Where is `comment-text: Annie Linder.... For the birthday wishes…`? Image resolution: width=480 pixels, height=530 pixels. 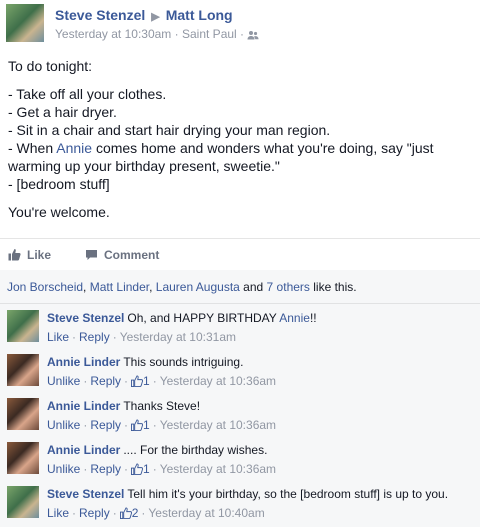
comment-text: Annie Linder.... For the birthday wishes… is located at coordinates (157, 450).